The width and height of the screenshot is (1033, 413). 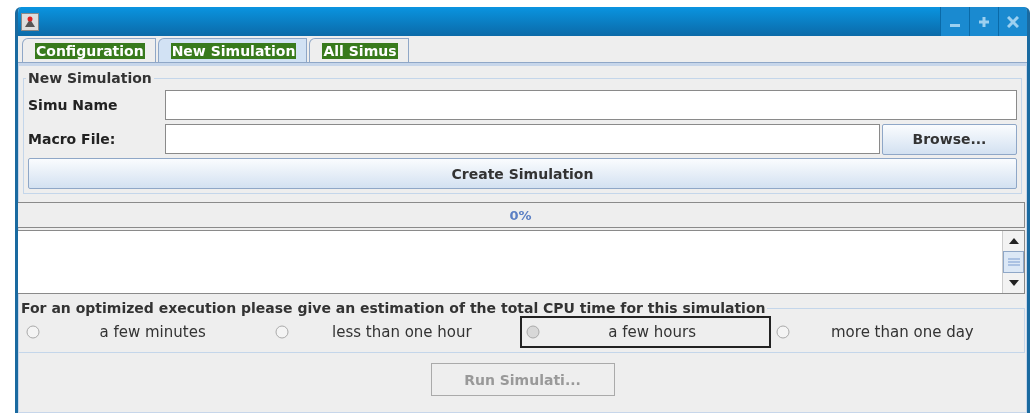 I want to click on maximize-button, so click(x=983, y=21).